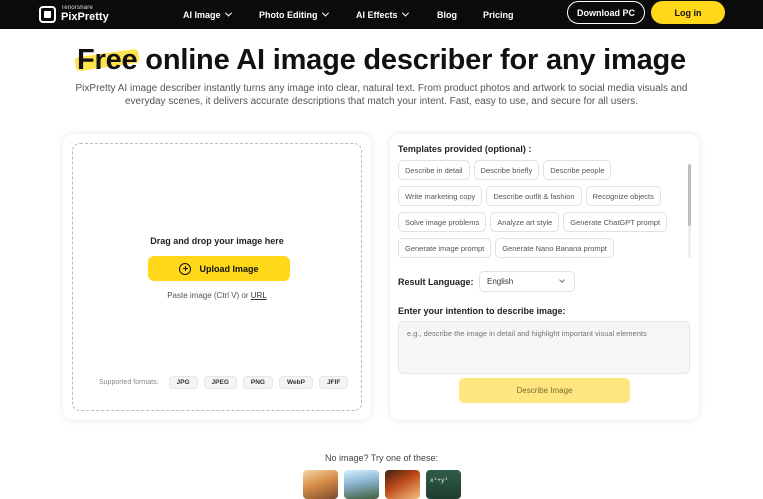  What do you see at coordinates (202, 14) in the screenshot?
I see `nav-ai-image-label: AI Image` at bounding box center [202, 14].